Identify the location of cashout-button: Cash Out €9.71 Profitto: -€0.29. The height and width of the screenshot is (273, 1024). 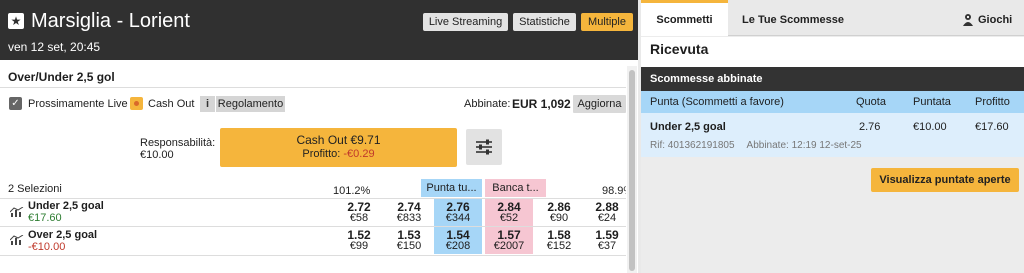
(338, 147).